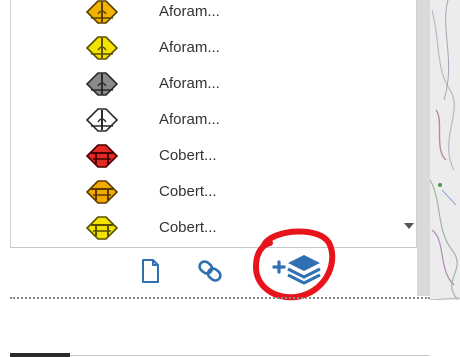  I want to click on map-lines-graphic, so click(445, 178).